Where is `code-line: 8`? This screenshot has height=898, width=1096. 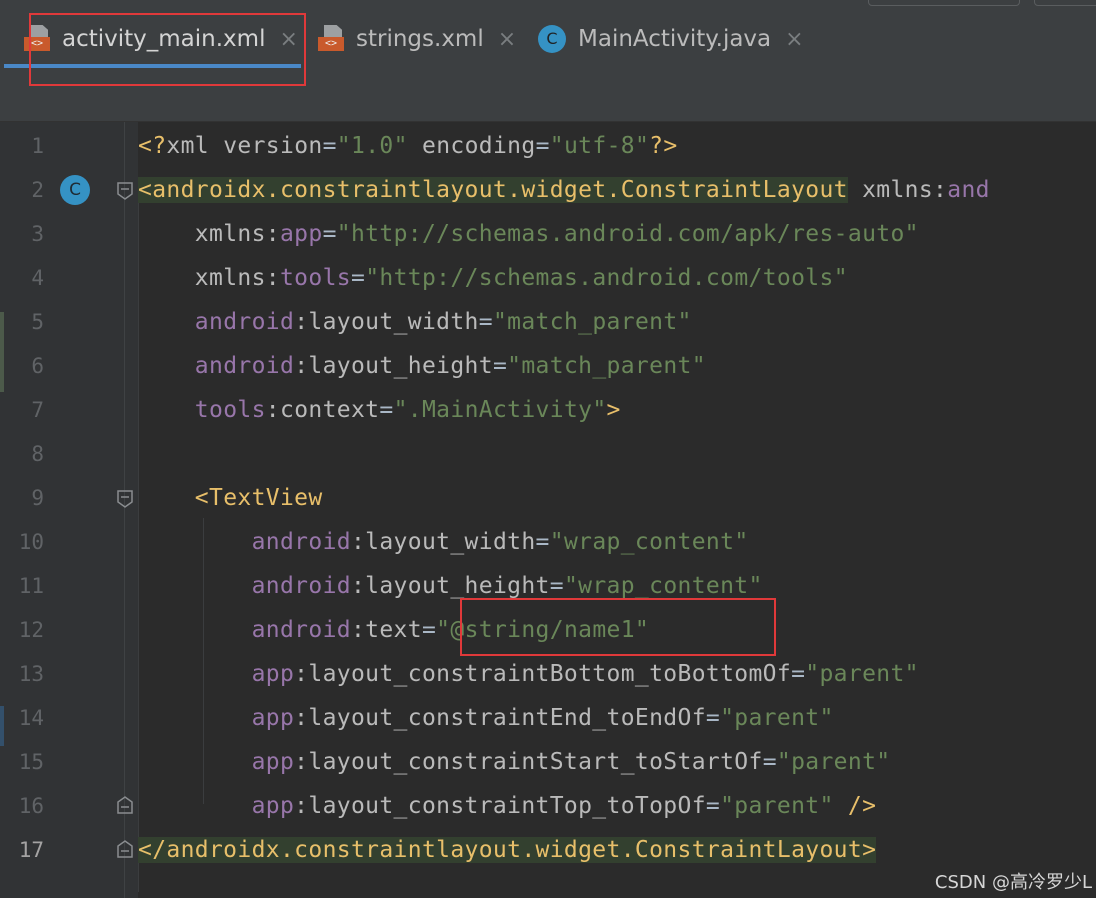 code-line: 8 is located at coordinates (548, 454).